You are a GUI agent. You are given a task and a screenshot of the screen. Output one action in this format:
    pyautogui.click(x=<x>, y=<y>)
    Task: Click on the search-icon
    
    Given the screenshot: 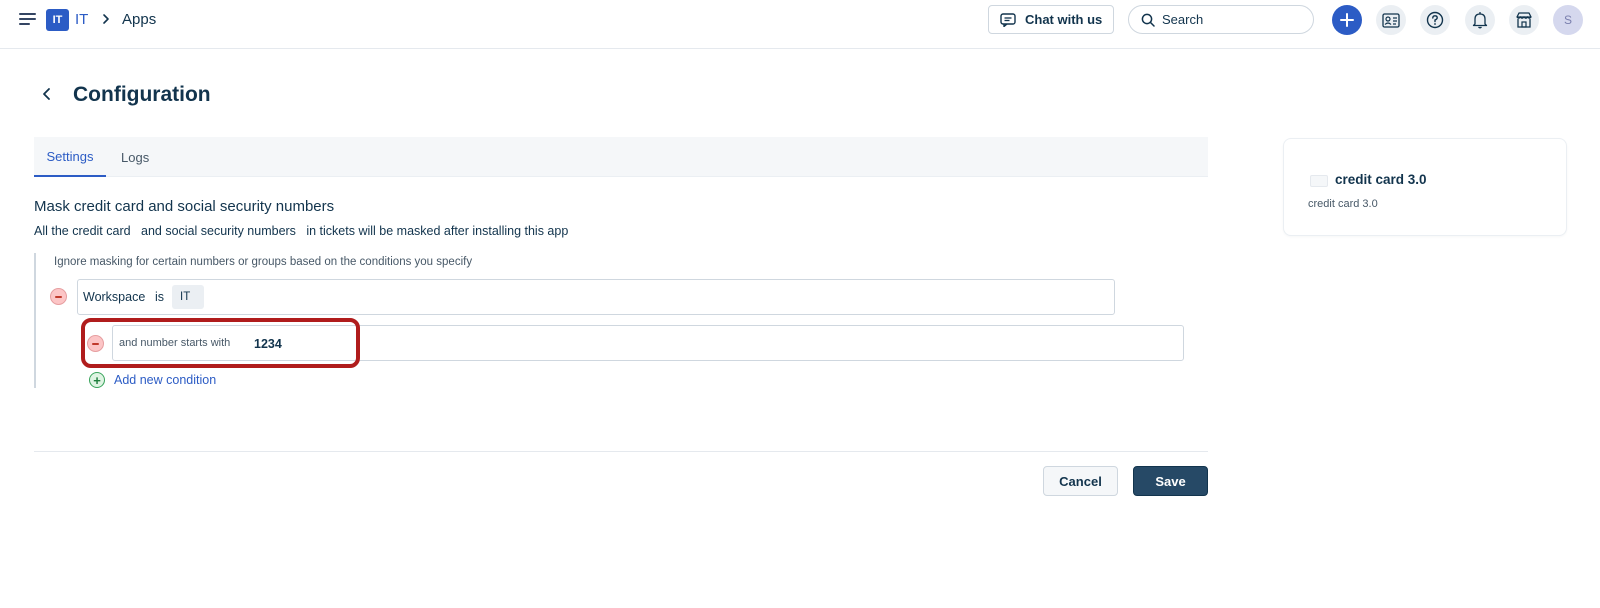 What is the action you would take?
    pyautogui.click(x=1148, y=20)
    